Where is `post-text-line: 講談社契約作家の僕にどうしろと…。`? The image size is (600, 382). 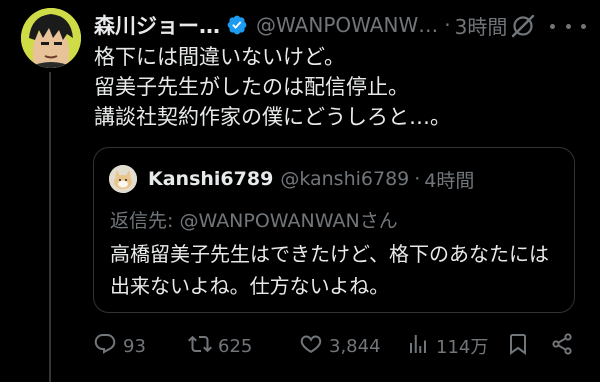 post-text-line: 講談社契約作家の僕にどうしろと…。 is located at coordinates (272, 117).